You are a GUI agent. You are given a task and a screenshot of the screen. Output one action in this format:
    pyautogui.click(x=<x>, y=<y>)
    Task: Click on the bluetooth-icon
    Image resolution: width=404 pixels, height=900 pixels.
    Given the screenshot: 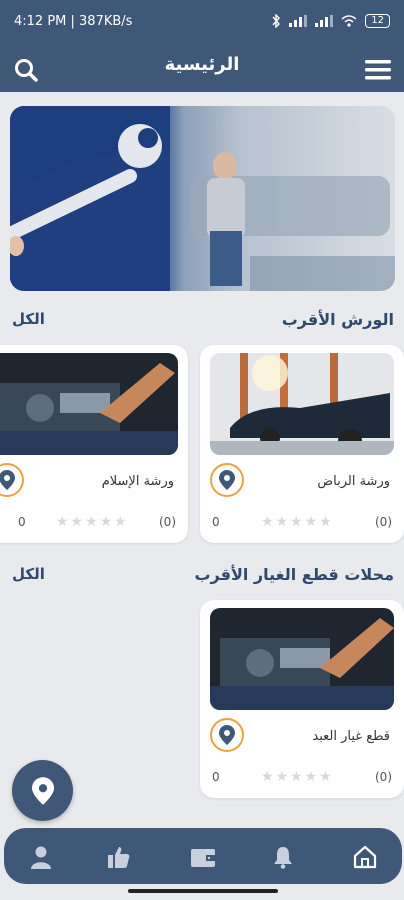 What is the action you would take?
    pyautogui.click(x=276, y=21)
    